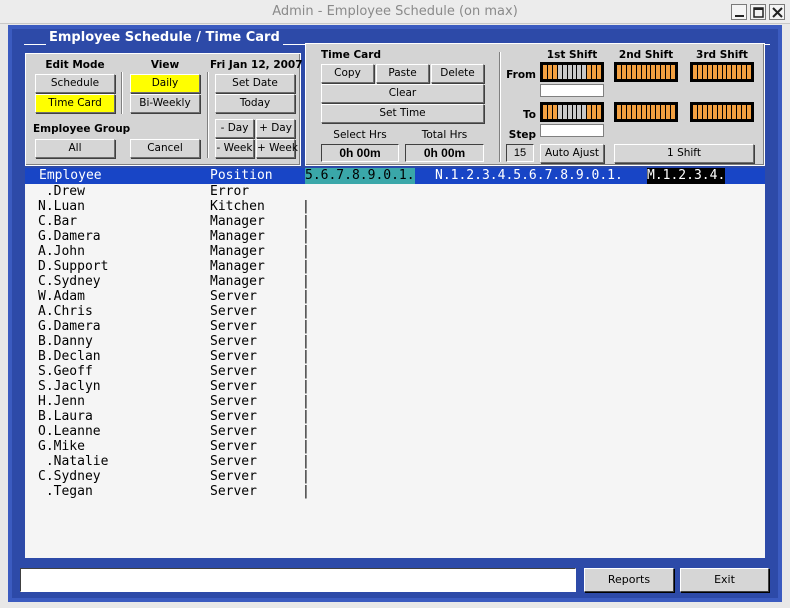 Image resolution: width=790 pixels, height=608 pixels. I want to click on third-shift-from-swatch, so click(722, 72).